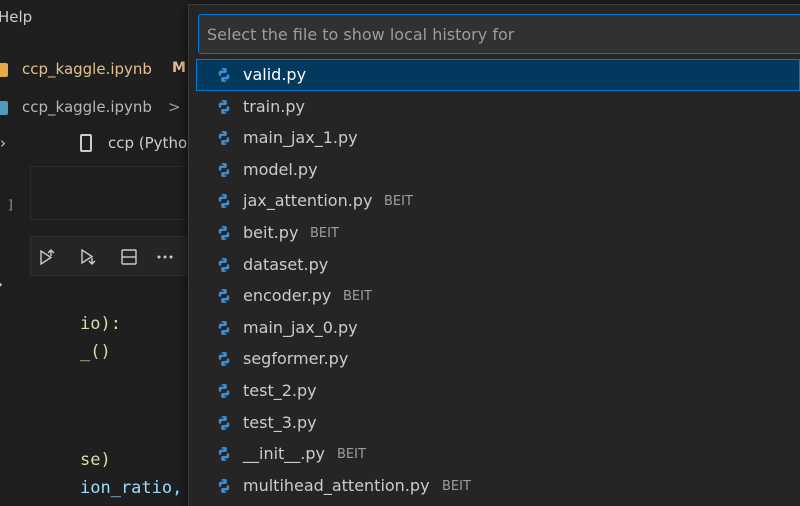  Describe the element at coordinates (280, 422) in the screenshot. I see `file-name: test_3.py` at that location.